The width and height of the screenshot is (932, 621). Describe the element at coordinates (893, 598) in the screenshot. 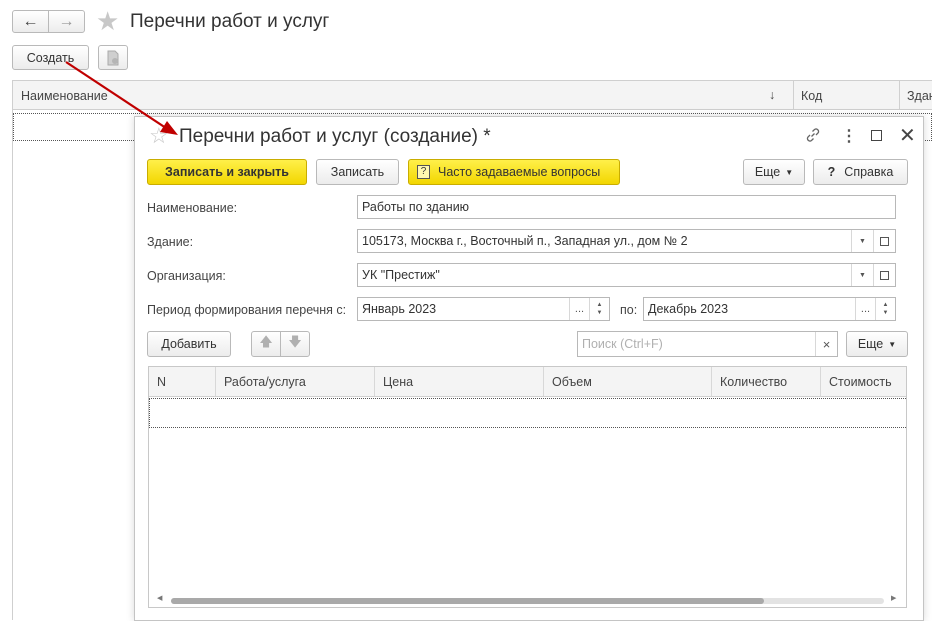

I see `scroll-right-icon: ▶` at that location.